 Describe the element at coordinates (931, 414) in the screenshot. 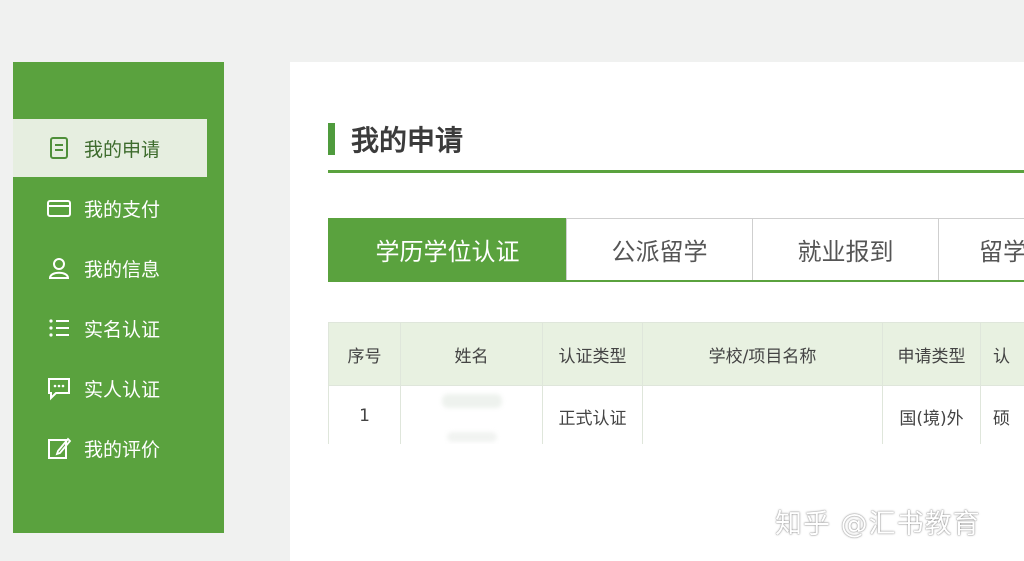

I see `cell-apply-type: 国(境)外` at that location.